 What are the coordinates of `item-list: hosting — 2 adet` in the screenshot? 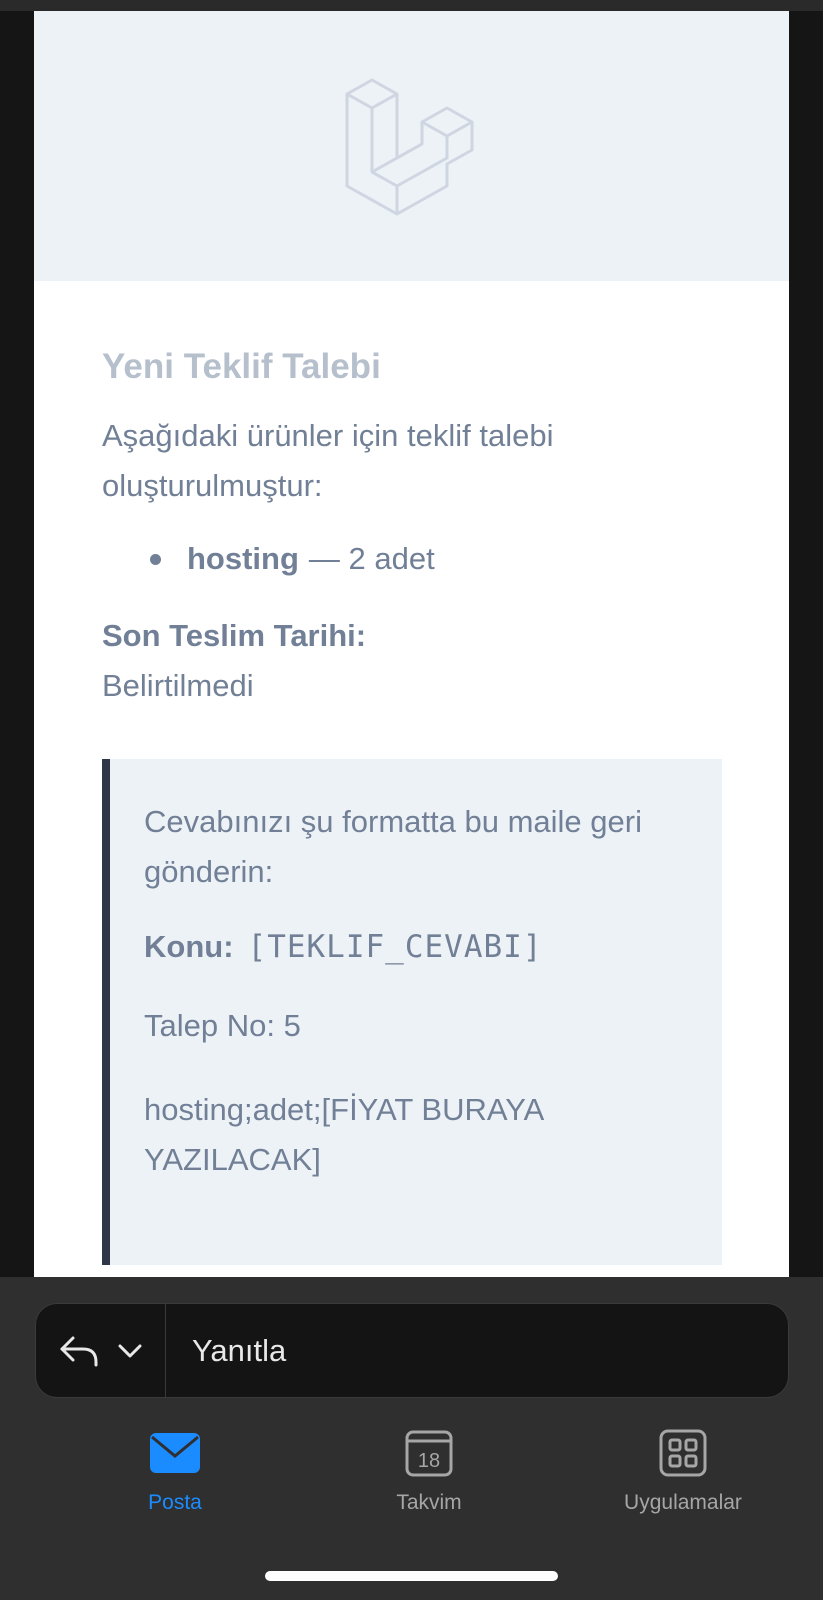 It's located at (435, 559).